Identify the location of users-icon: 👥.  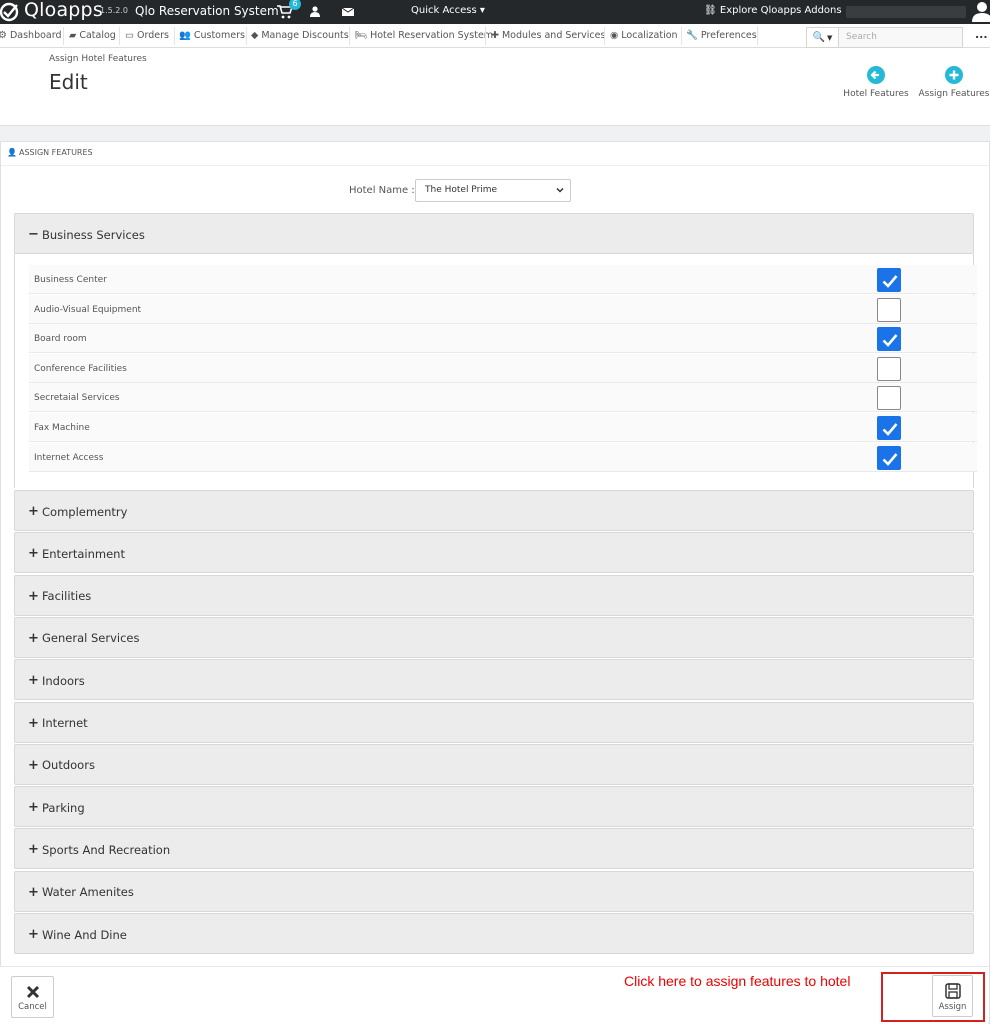
(185, 35).